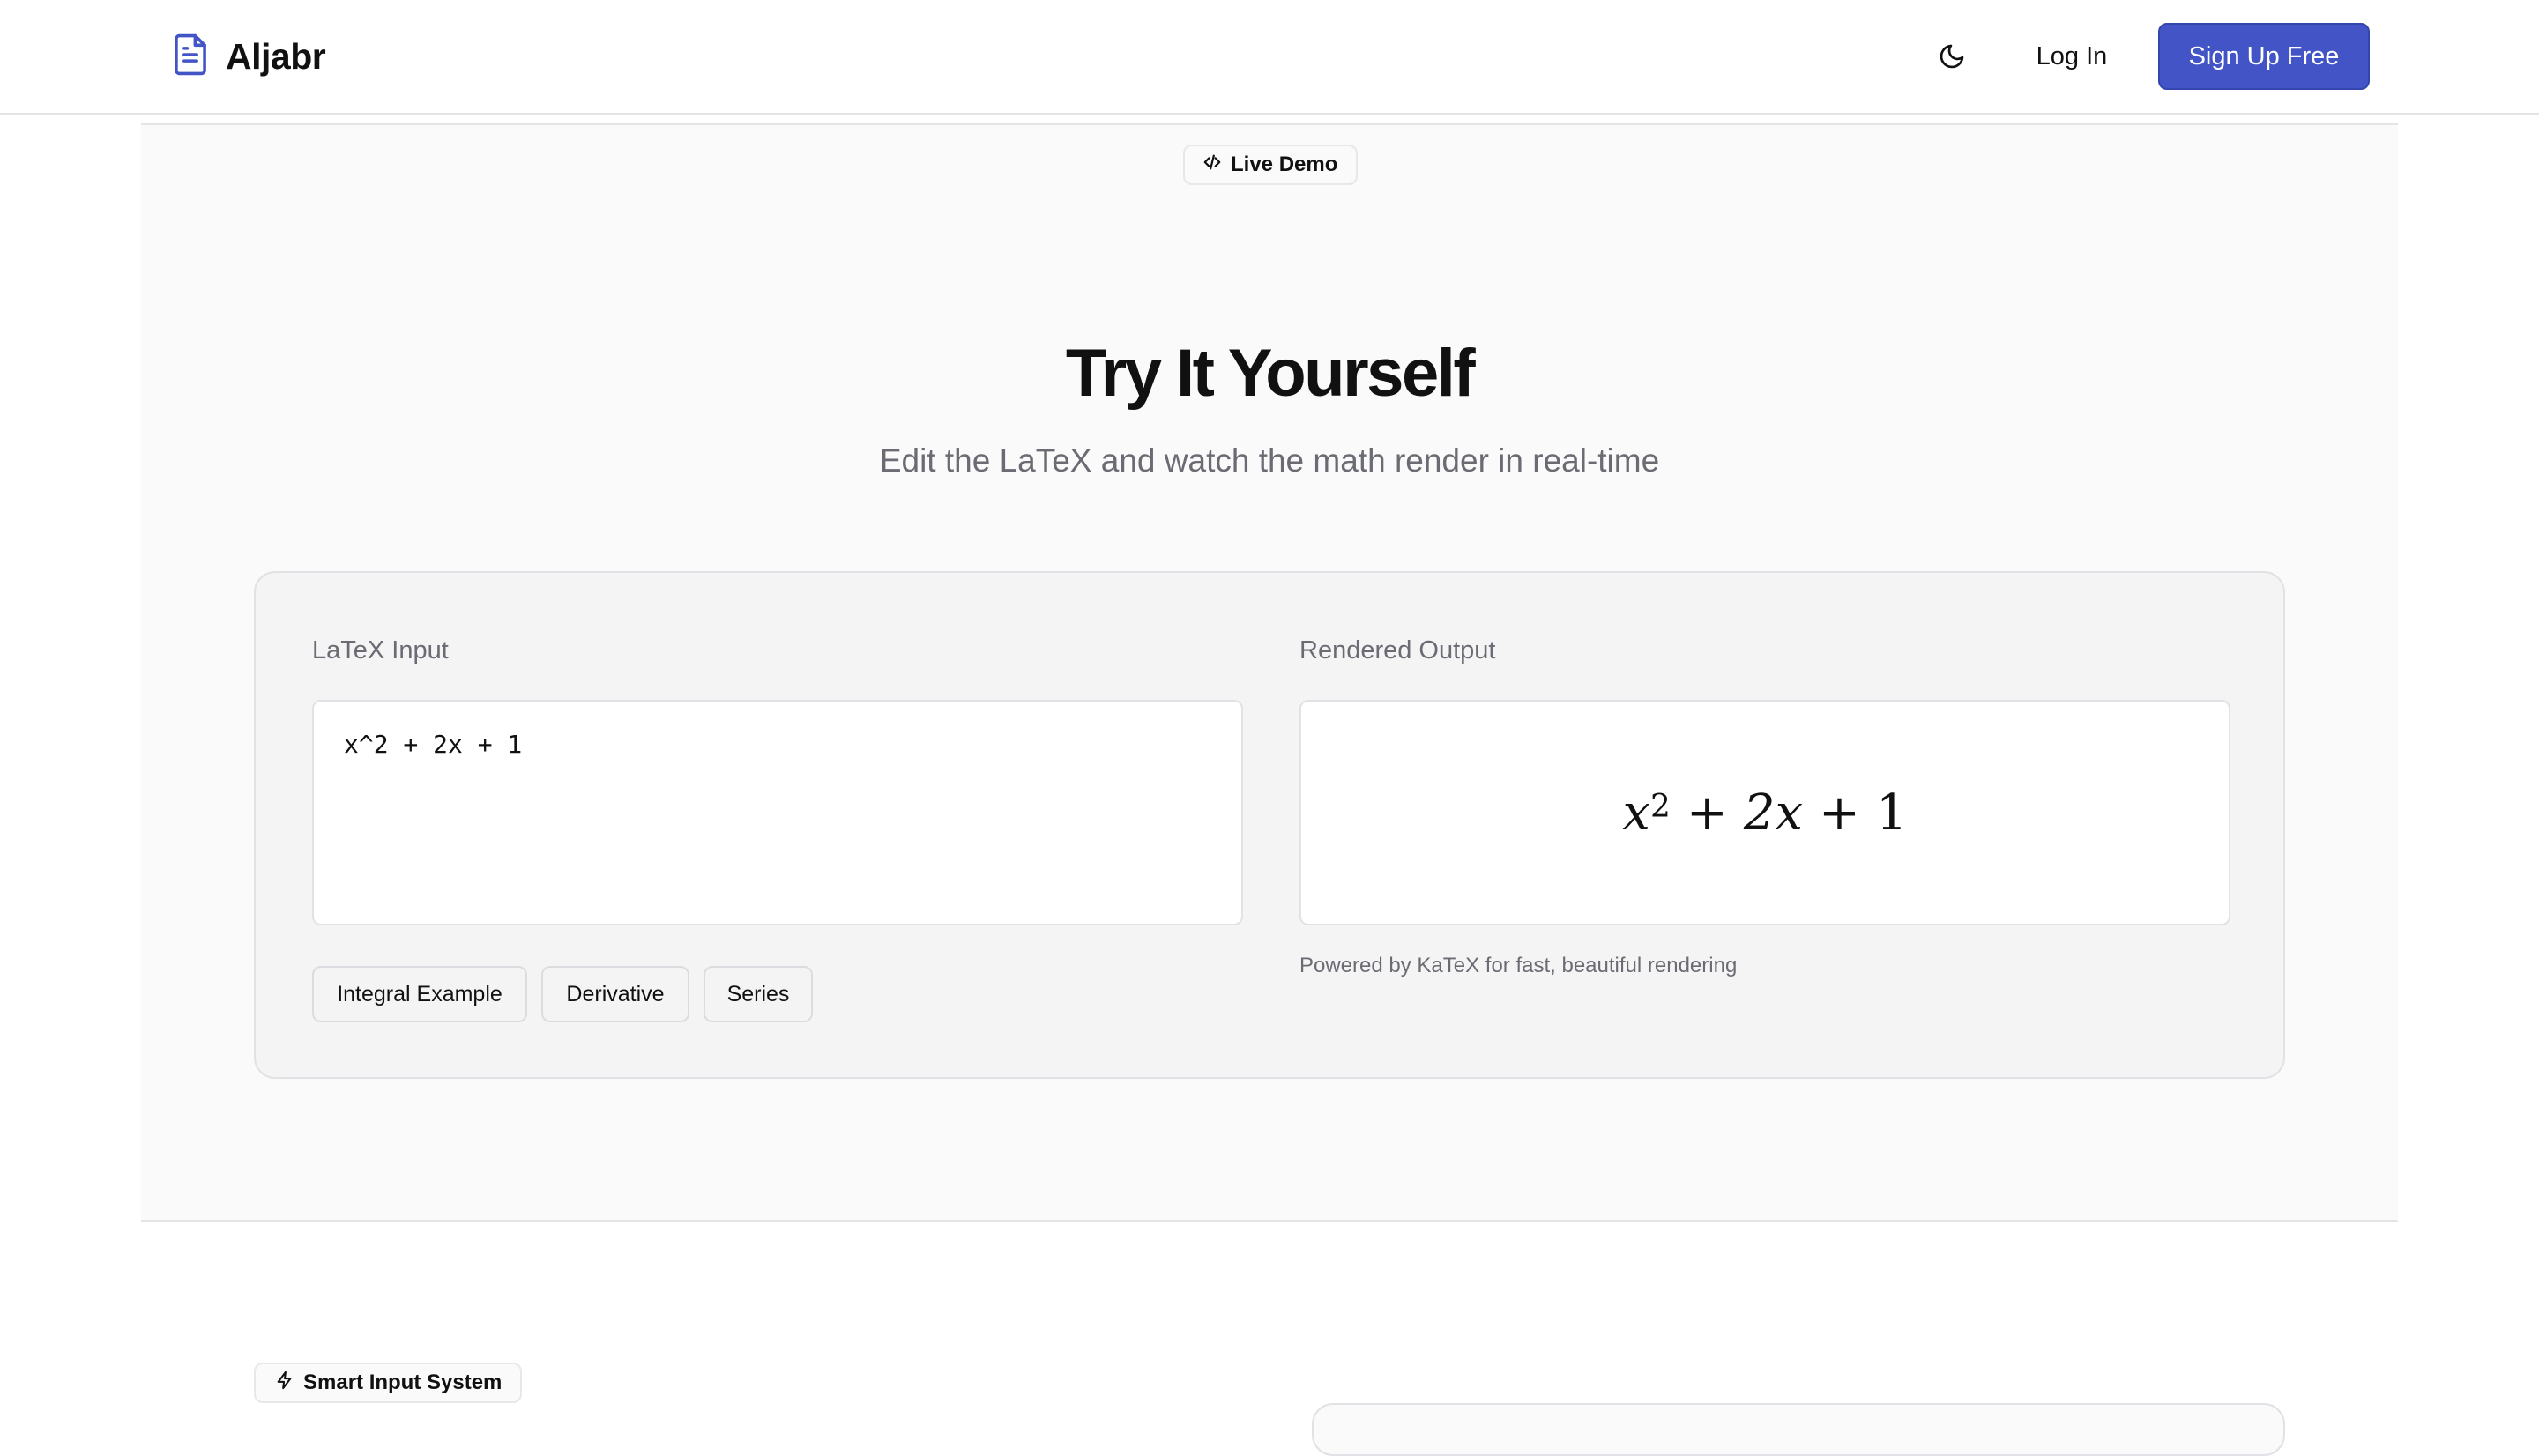 The width and height of the screenshot is (2539, 1456). I want to click on rendered-output-panel: x 2 + 2x + 1, so click(1764, 812).